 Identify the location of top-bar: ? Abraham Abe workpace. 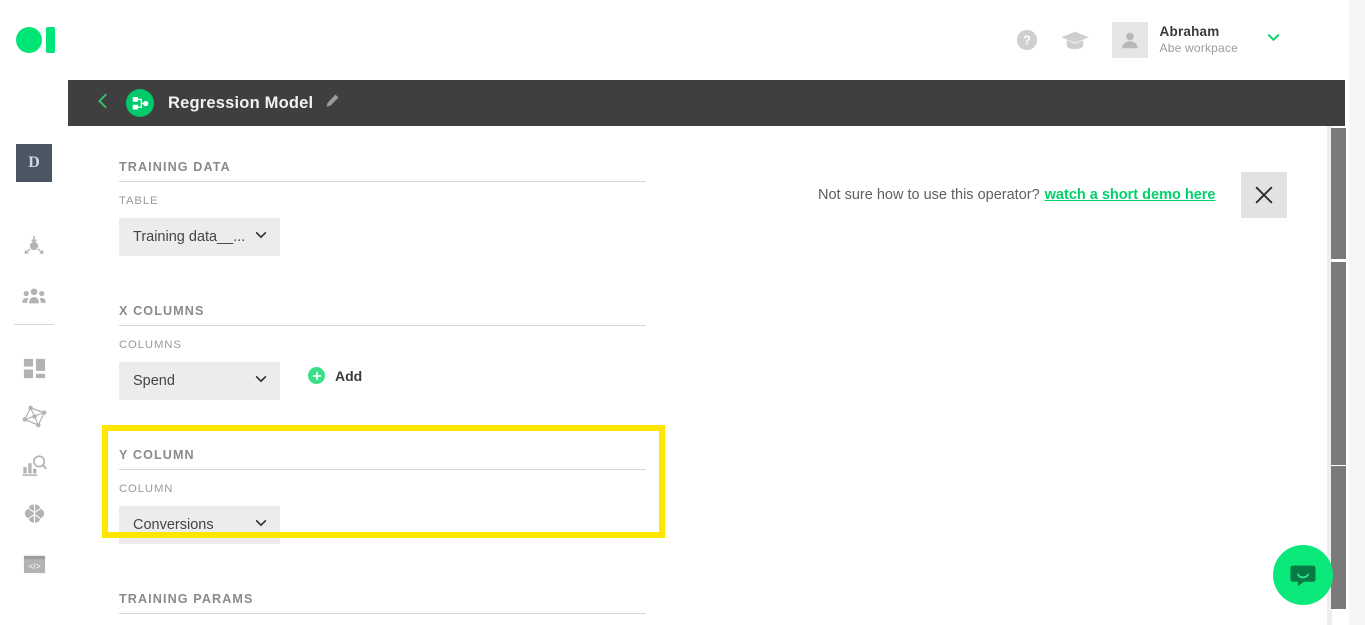
(682, 40).